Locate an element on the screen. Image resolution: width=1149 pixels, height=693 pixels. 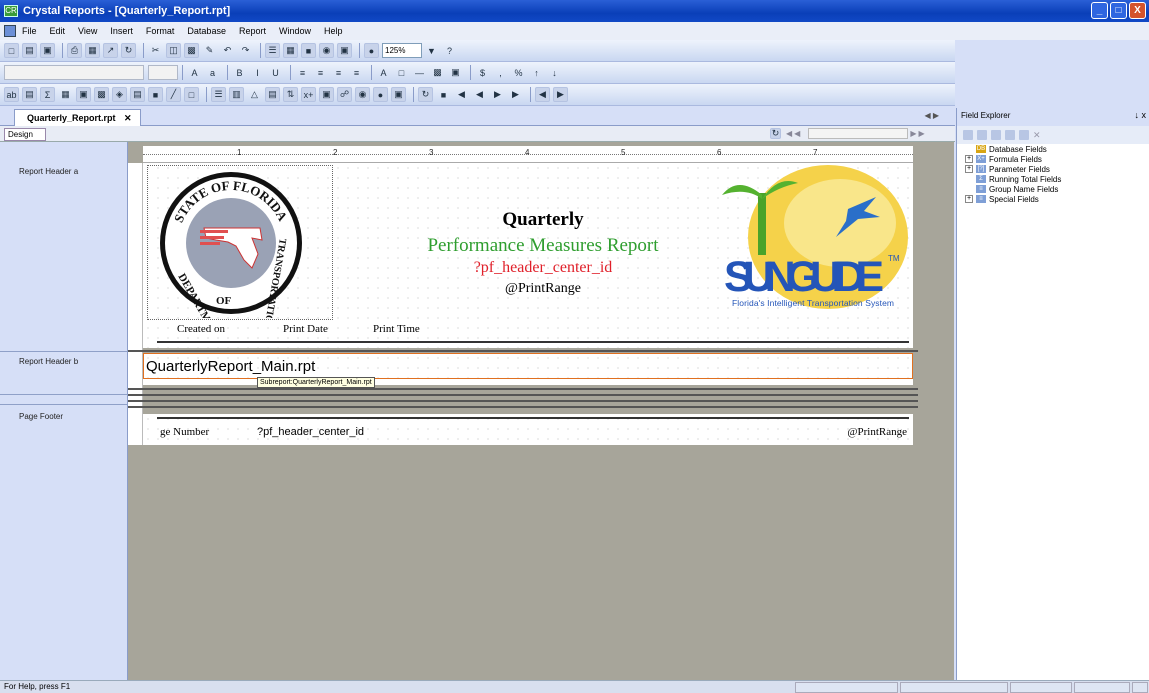
suppress-icon: ▩ is located at coordinates (437, 72).